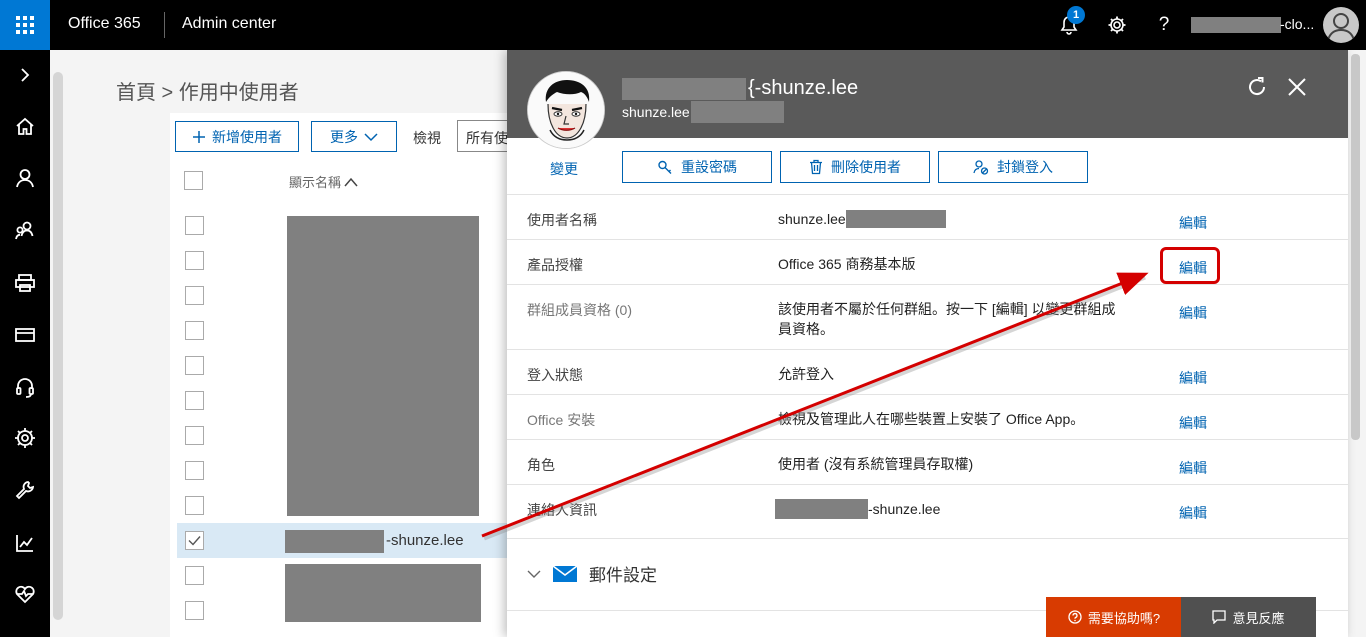 The width and height of the screenshot is (1366, 637). What do you see at coordinates (247, 136) in the screenshot?
I see `add-user-label: 新增使用者` at bounding box center [247, 136].